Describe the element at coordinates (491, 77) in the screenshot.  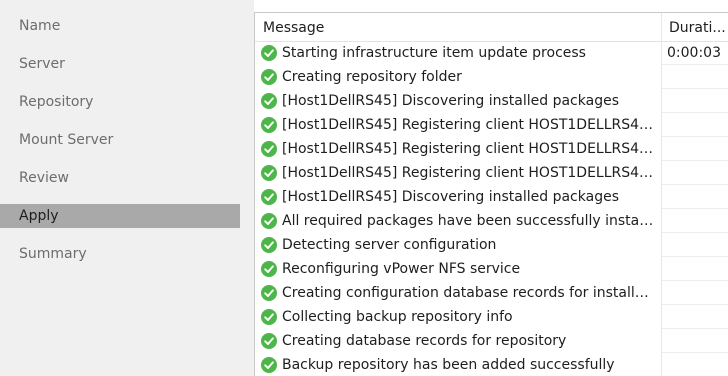
I see `table-row: Creating repository folder` at that location.